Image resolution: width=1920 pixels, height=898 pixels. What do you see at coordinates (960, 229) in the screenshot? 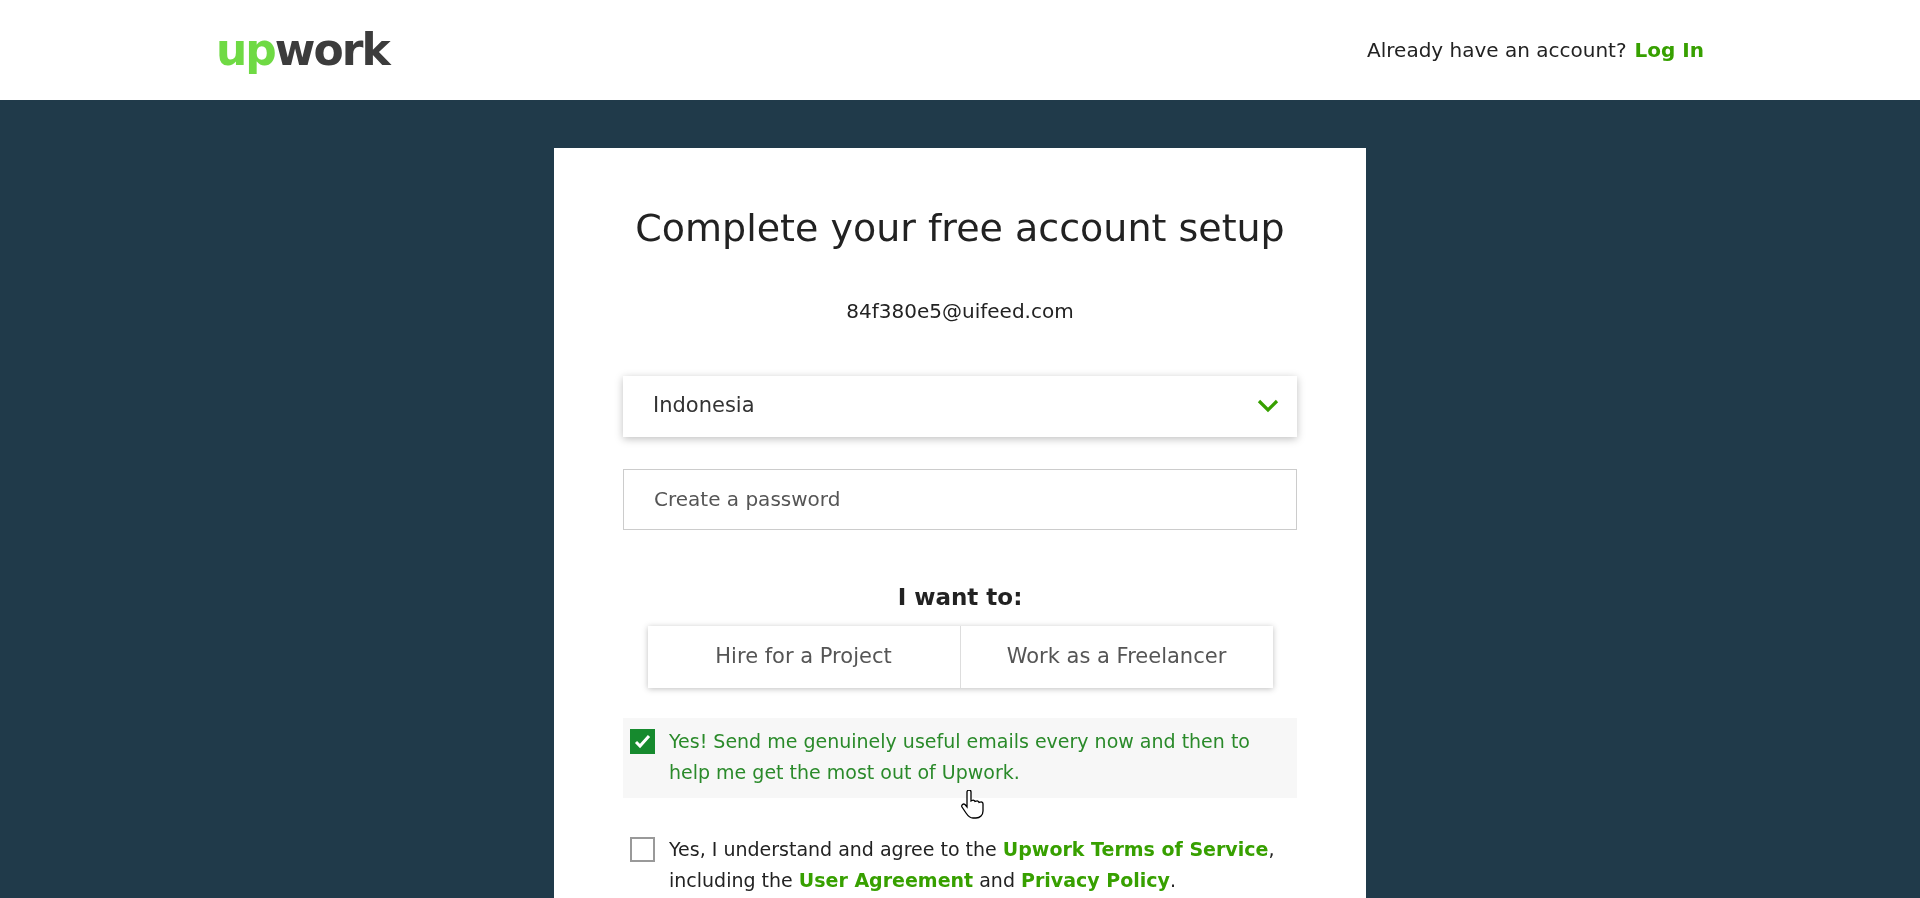
I see `form-title: Complete your free account setup` at bounding box center [960, 229].